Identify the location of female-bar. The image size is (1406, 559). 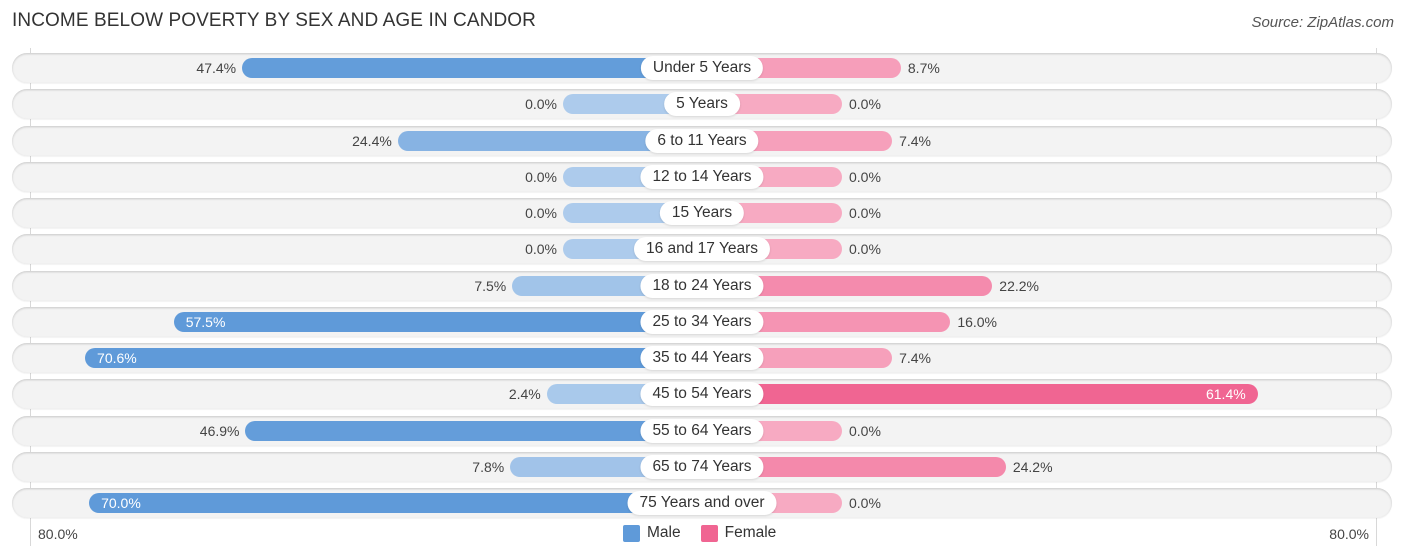
(980, 394).